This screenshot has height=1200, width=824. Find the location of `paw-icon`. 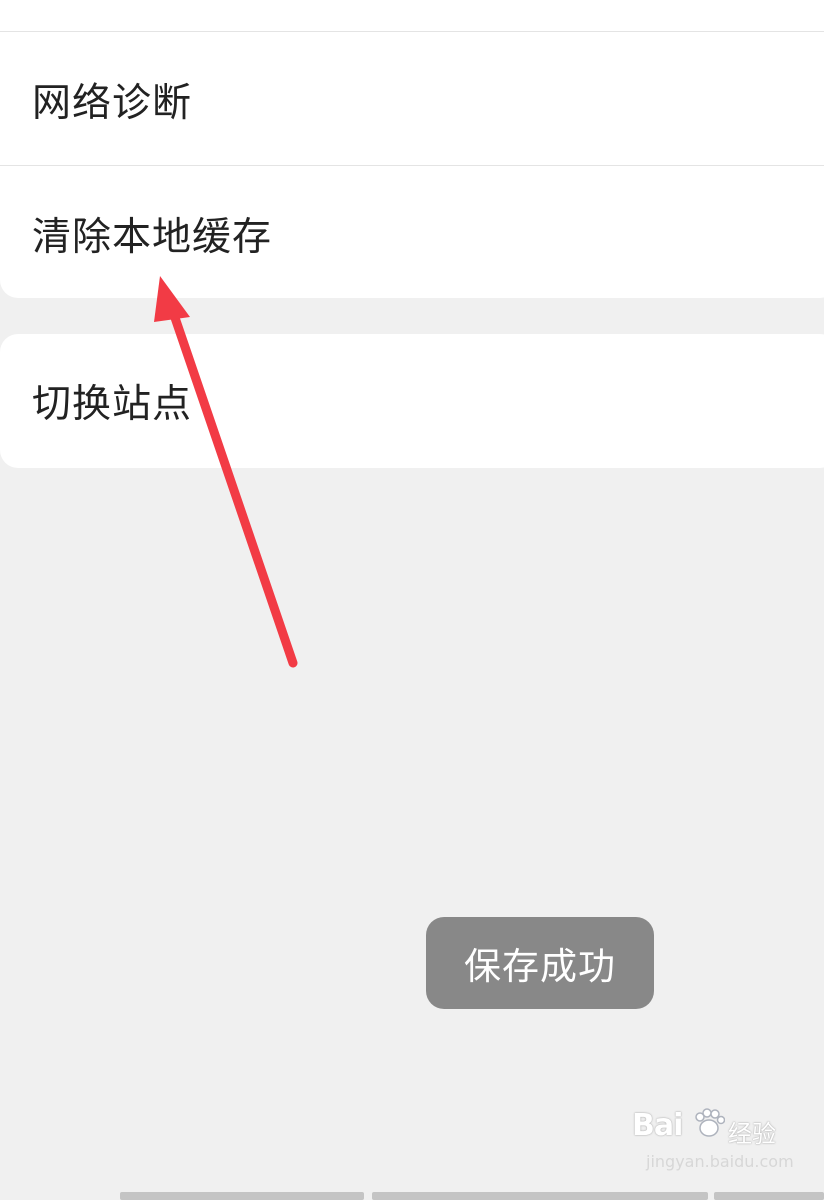

paw-icon is located at coordinates (710, 1122).